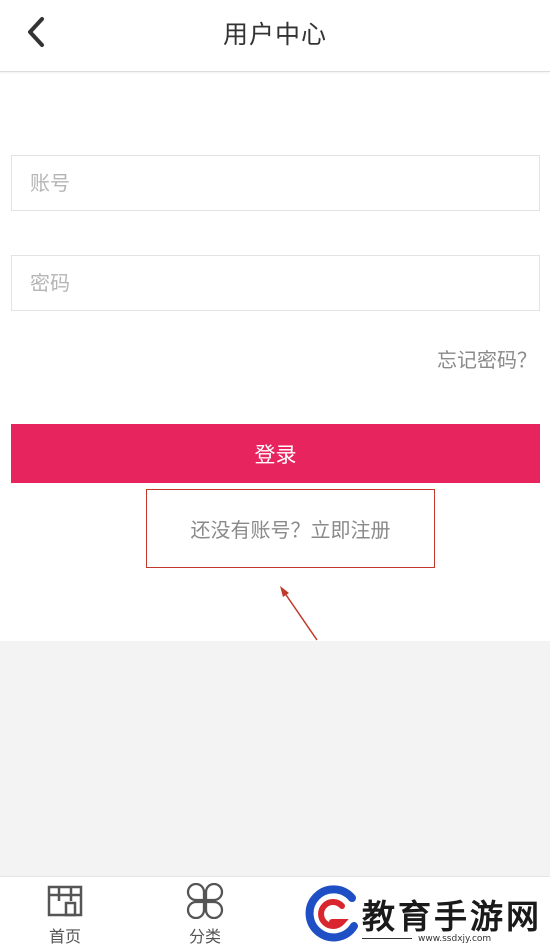 The image size is (550, 951). I want to click on forgot-password-link: 忘记密码？, so click(487, 360).